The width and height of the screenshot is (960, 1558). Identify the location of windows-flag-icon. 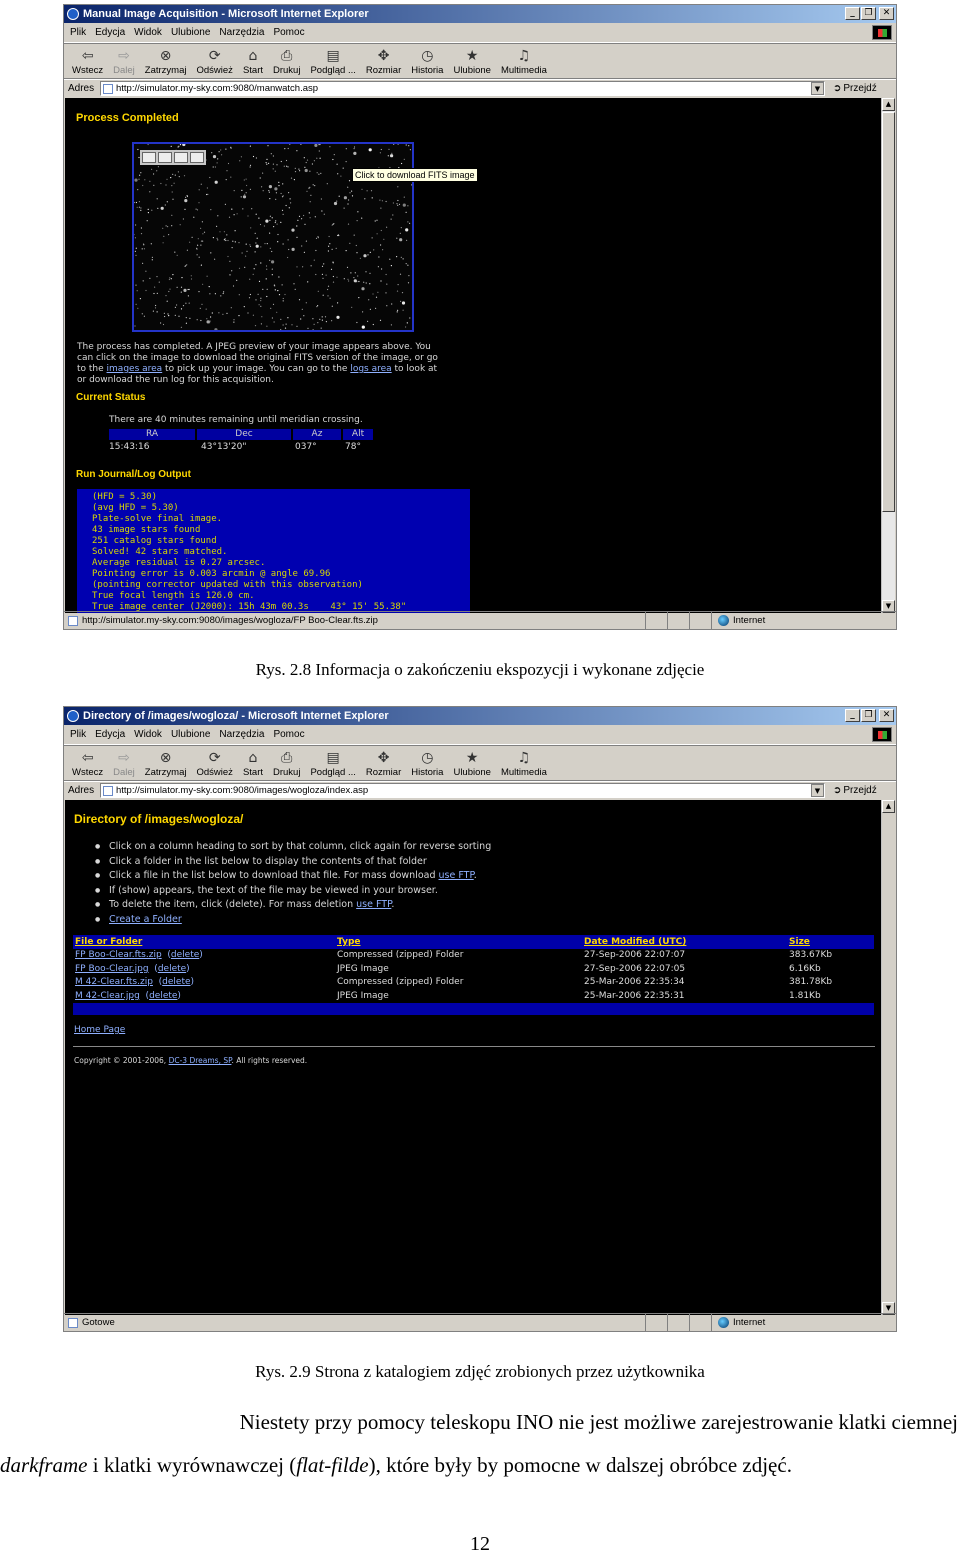
(882, 734).